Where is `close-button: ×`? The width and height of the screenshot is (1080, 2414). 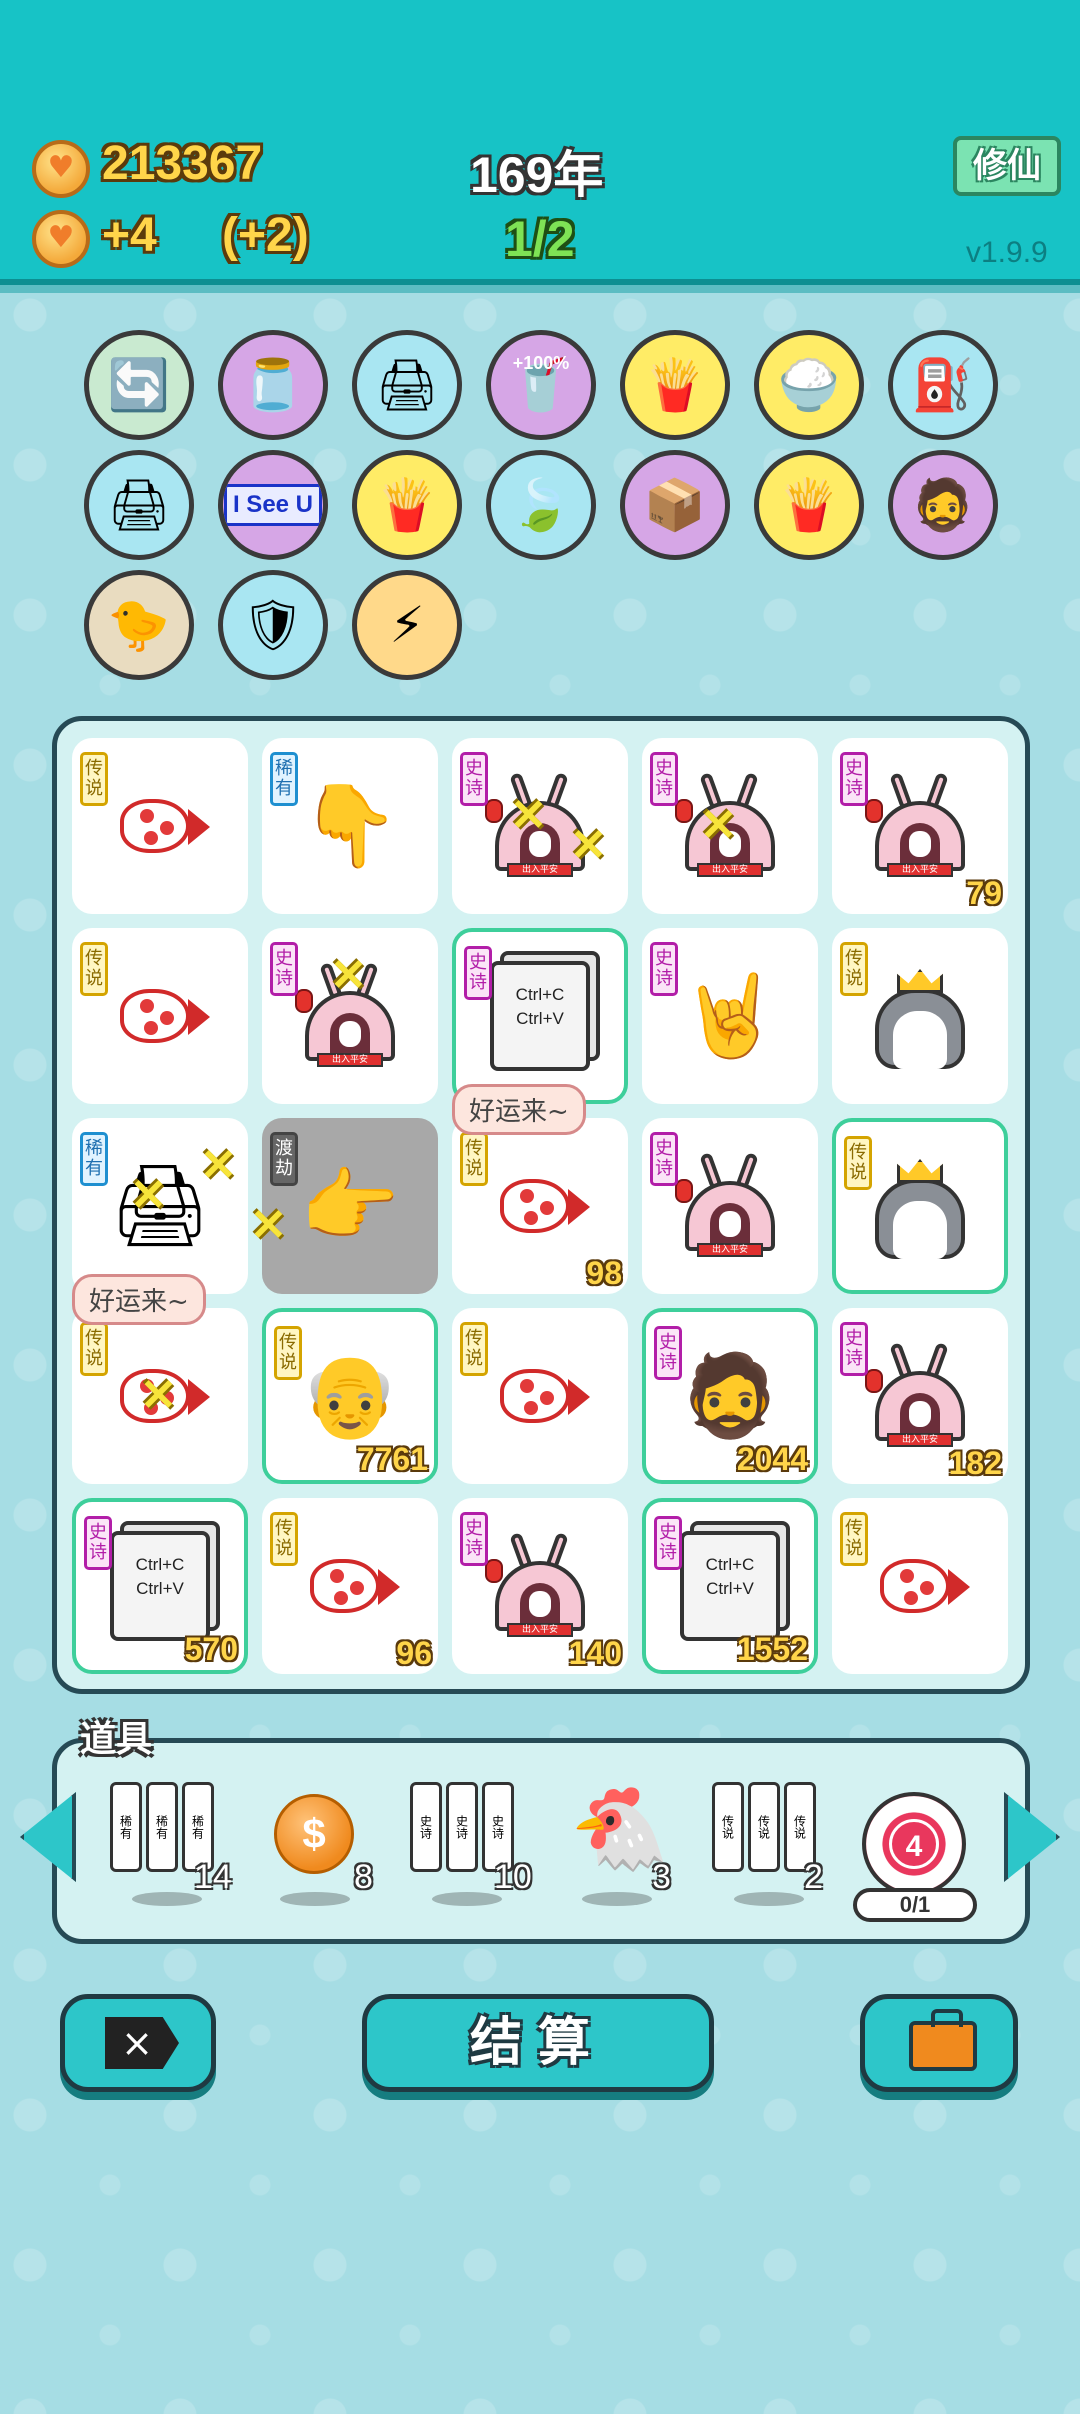 close-button: × is located at coordinates (138, 2043).